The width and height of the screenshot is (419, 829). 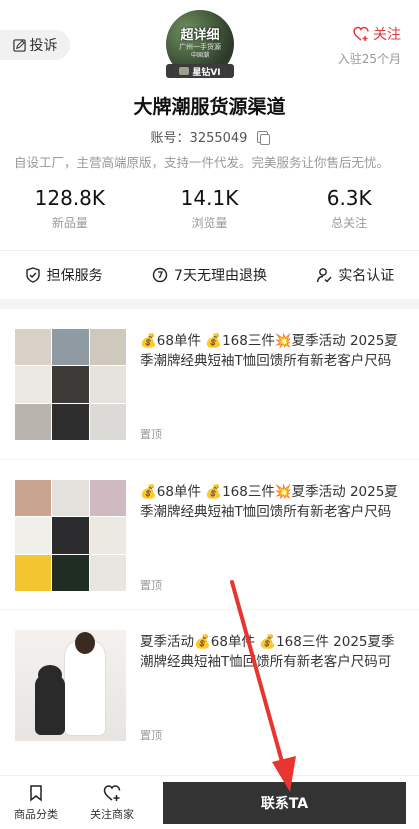 I want to click on category-label: 商品分类, so click(x=36, y=814).